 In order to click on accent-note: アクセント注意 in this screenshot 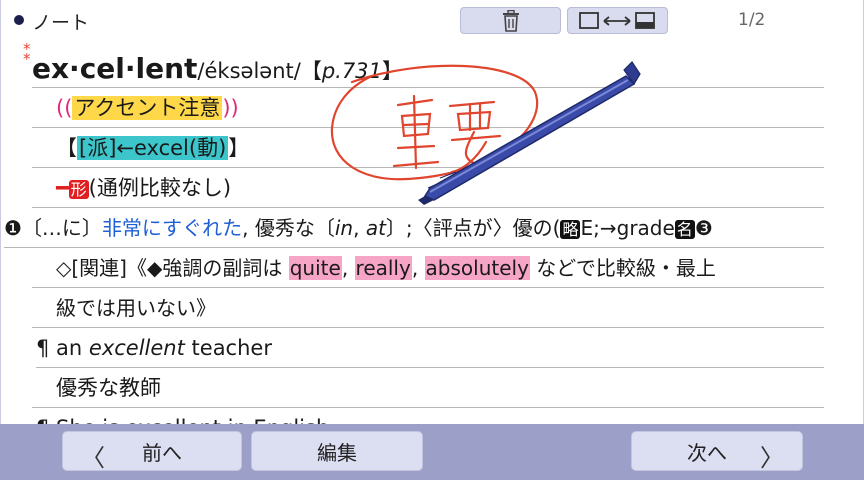, I will do `click(147, 108)`.